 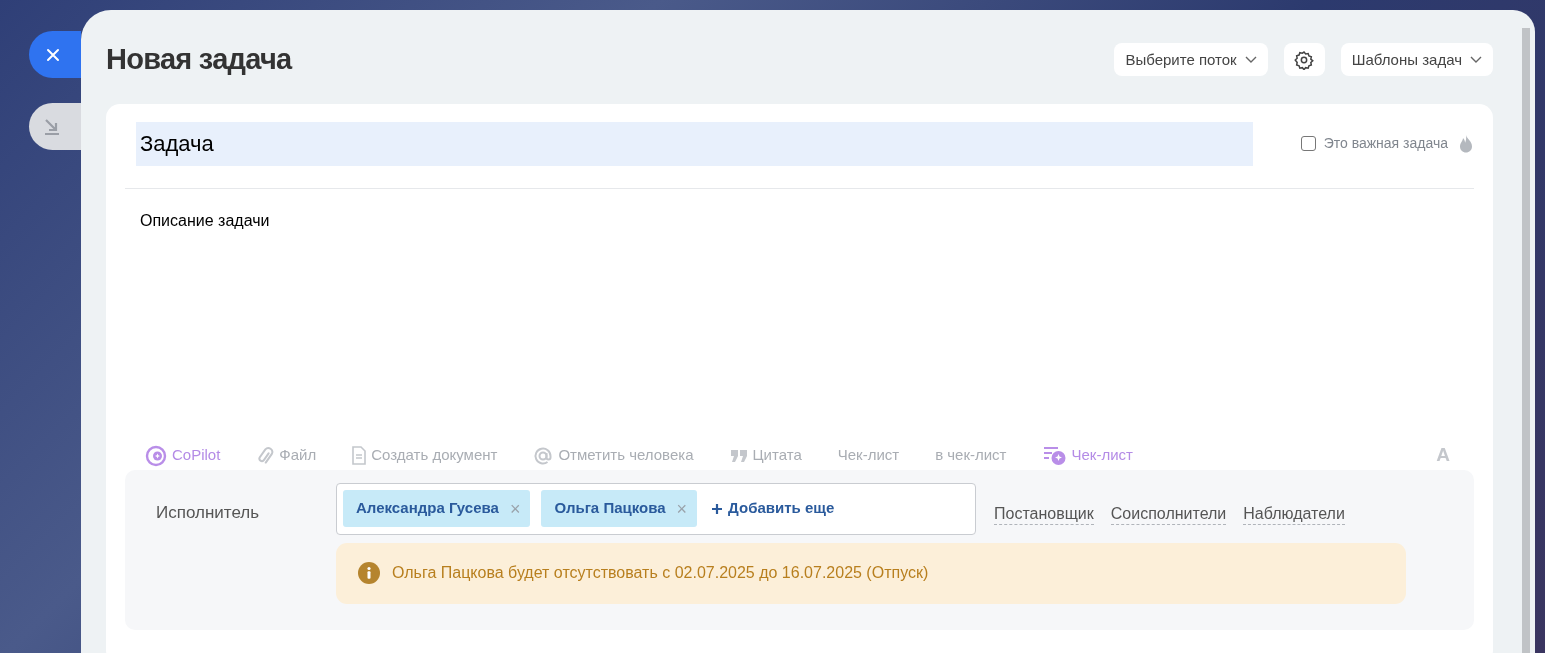 What do you see at coordinates (1443, 455) in the screenshot?
I see `text-format-button: A` at bounding box center [1443, 455].